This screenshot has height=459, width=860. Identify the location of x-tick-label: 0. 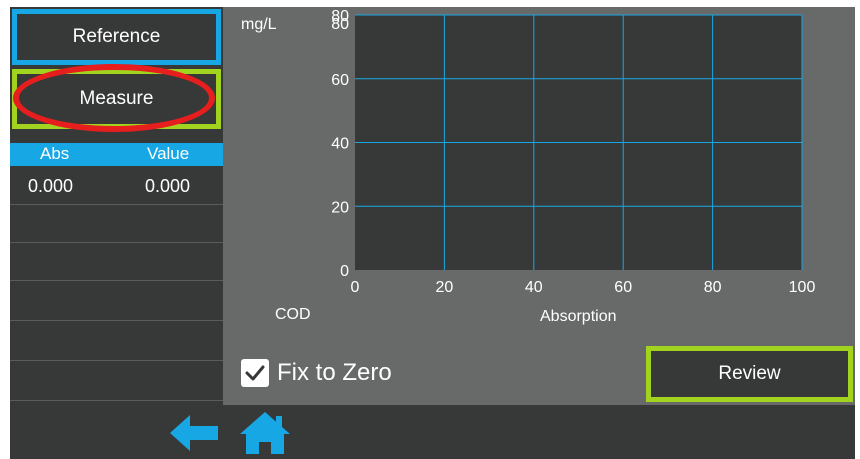
(355, 287).